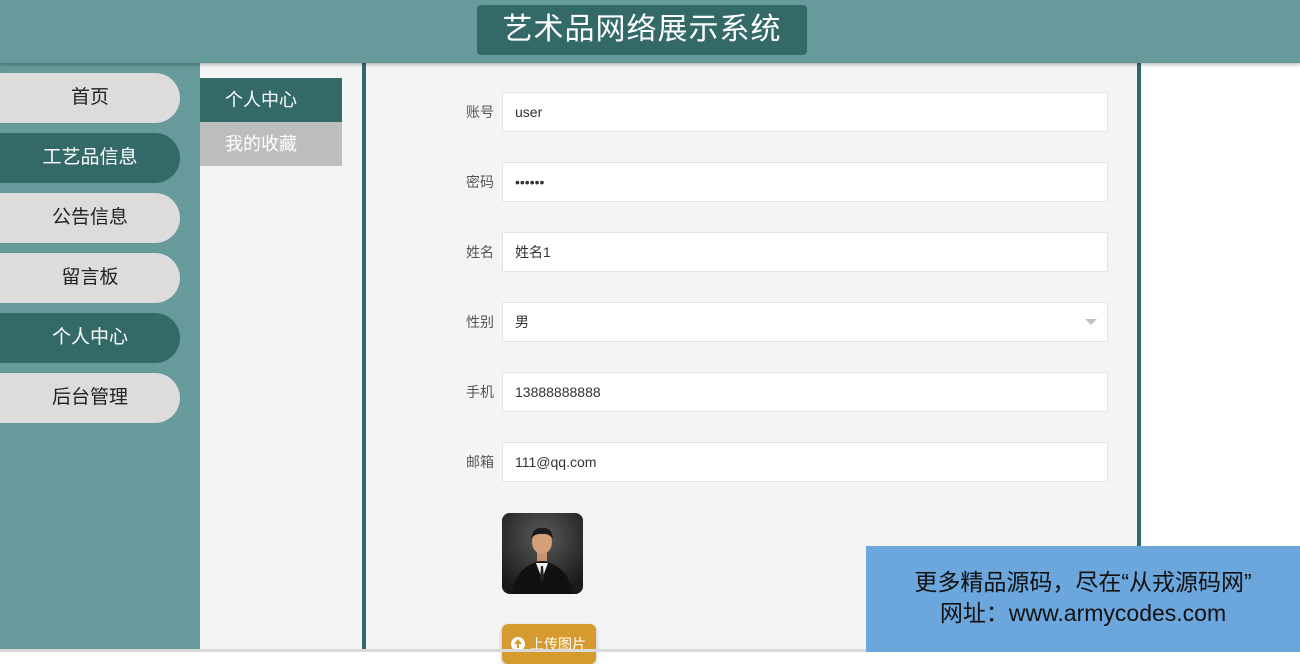 This screenshot has width=1300, height=664. What do you see at coordinates (805, 462) in the screenshot?
I see `email-input: 111@qq.com` at bounding box center [805, 462].